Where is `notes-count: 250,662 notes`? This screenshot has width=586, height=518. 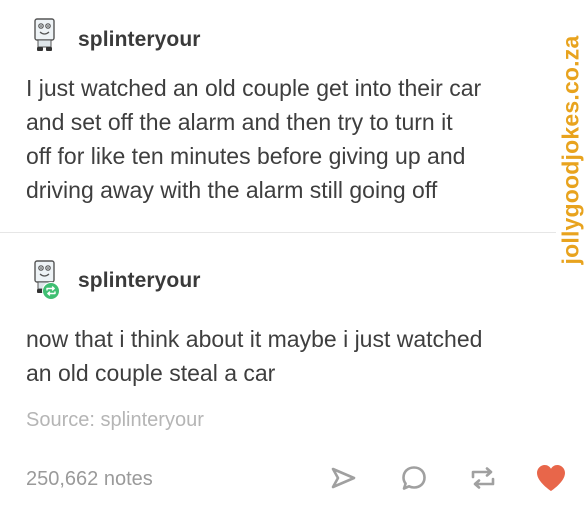
notes-count: 250,662 notes is located at coordinates (89, 479).